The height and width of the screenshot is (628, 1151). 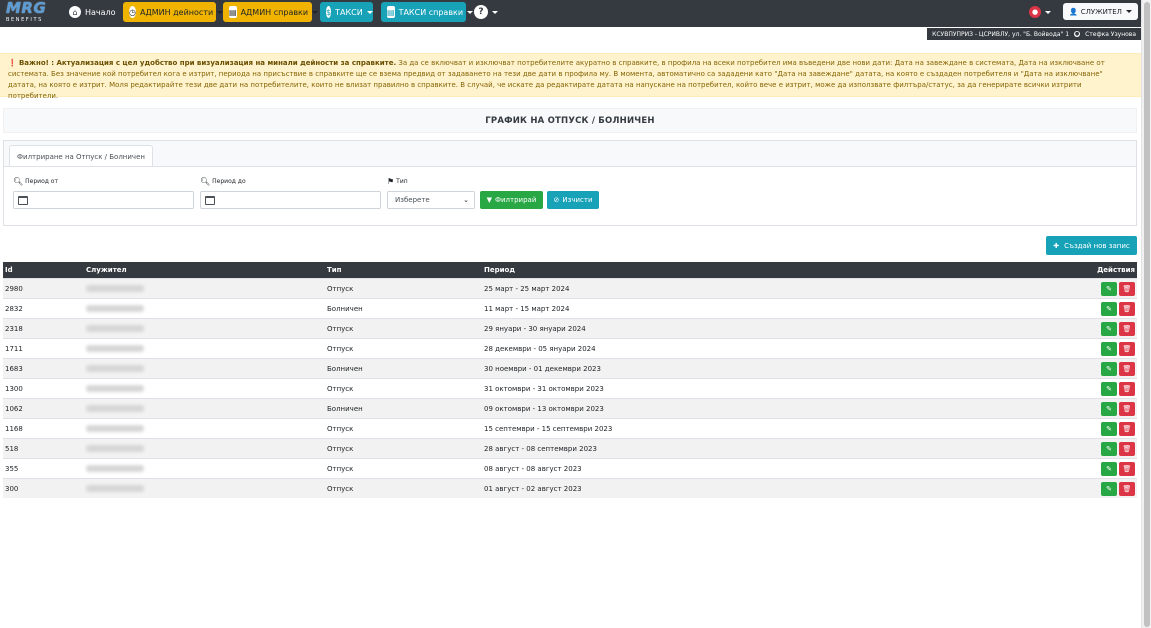 I want to click on table-header: Id Служител Тип Период Действия, so click(x=570, y=270).